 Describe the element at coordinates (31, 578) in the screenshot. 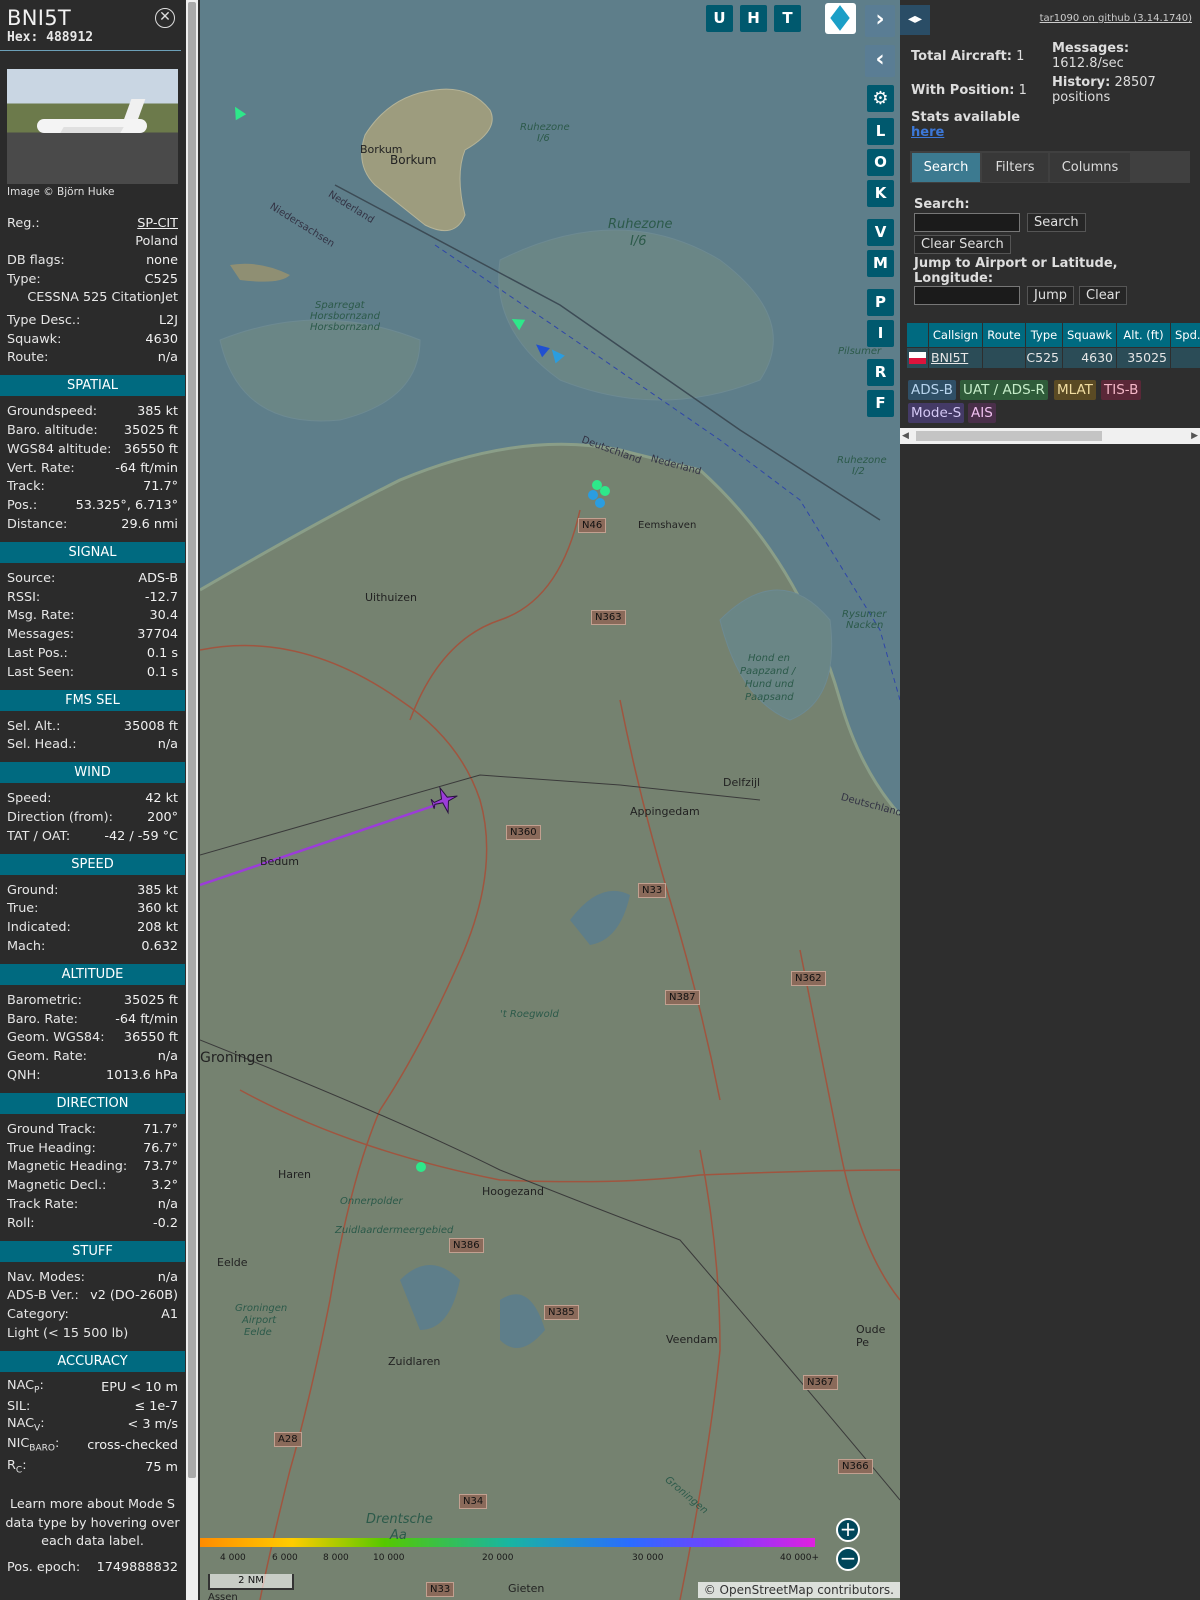

I see `info-row-label: Source:` at that location.